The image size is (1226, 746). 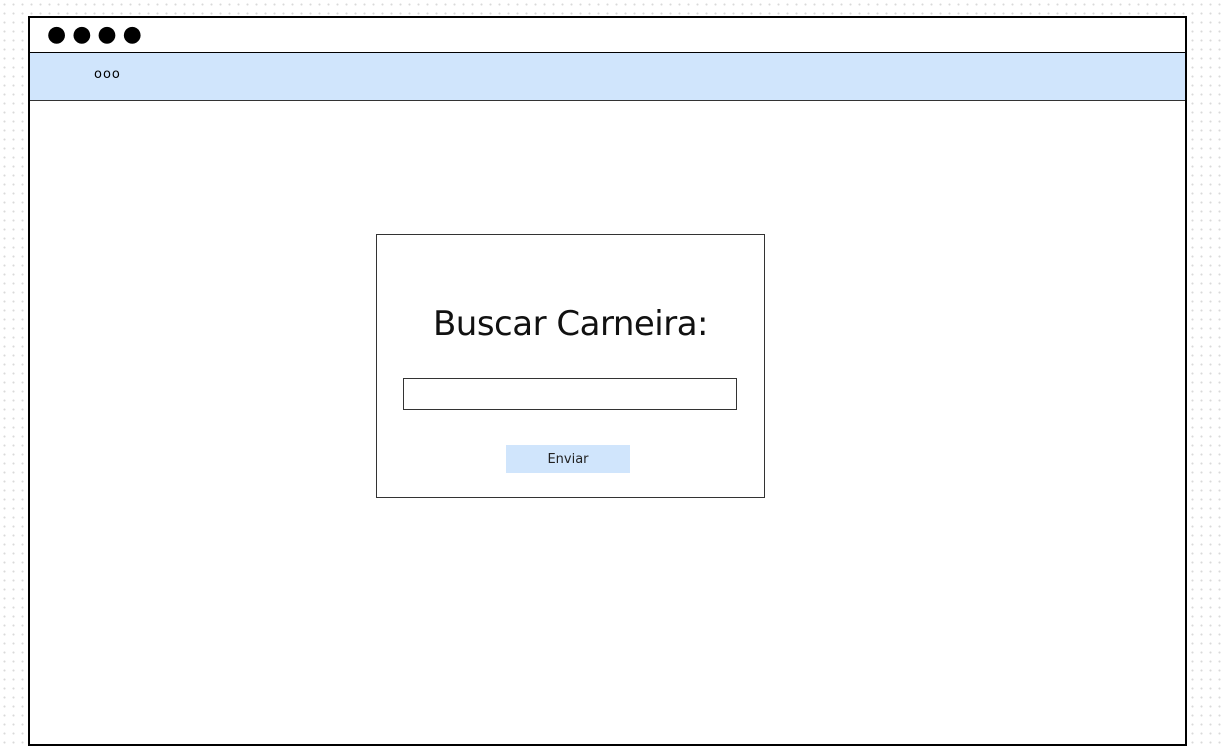 I want to click on submit-button: Enviar, so click(x=568, y=459).